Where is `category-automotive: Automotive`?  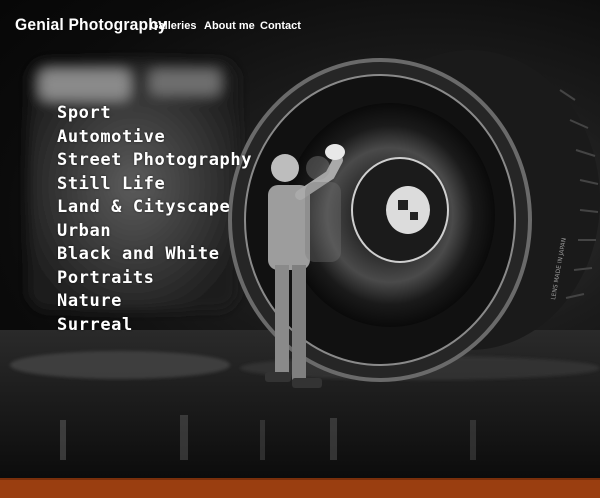
category-automotive: Automotive is located at coordinates (154, 138).